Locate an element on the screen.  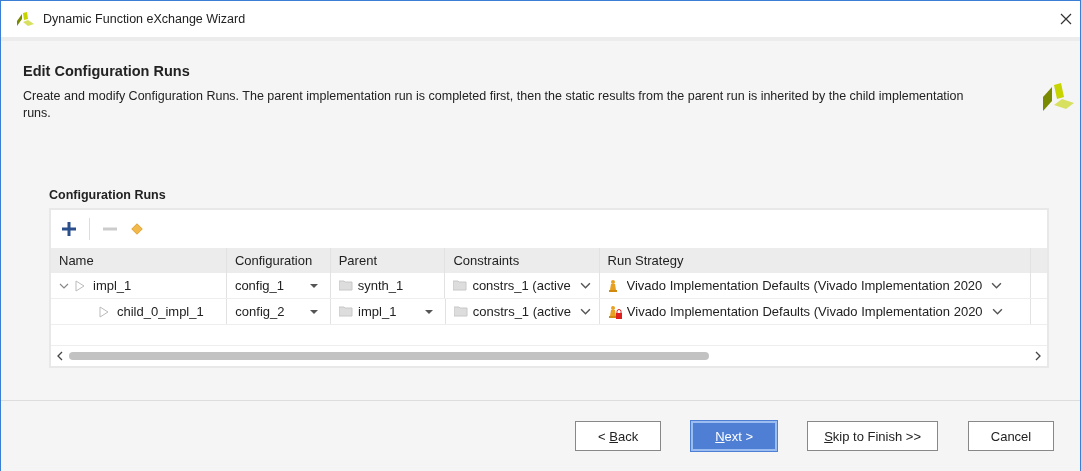
configuration-dropdown: config_2 is located at coordinates (279, 311).